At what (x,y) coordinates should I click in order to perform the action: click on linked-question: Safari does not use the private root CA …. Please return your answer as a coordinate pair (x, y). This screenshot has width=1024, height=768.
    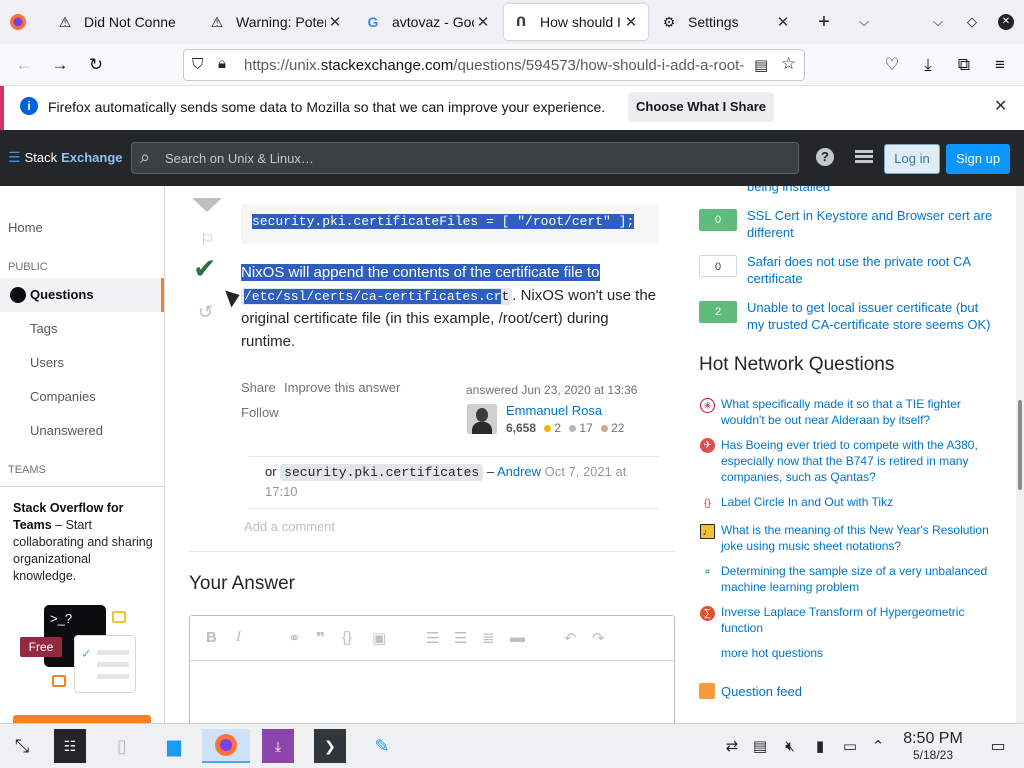
    Looking at the image, I should click on (872, 270).